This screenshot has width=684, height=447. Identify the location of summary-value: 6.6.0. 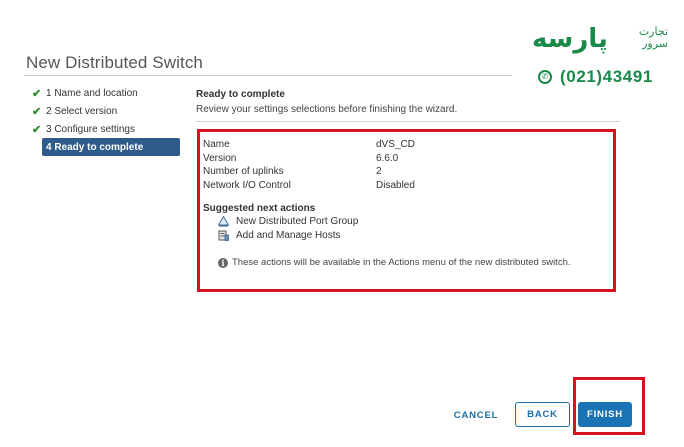
(387, 158).